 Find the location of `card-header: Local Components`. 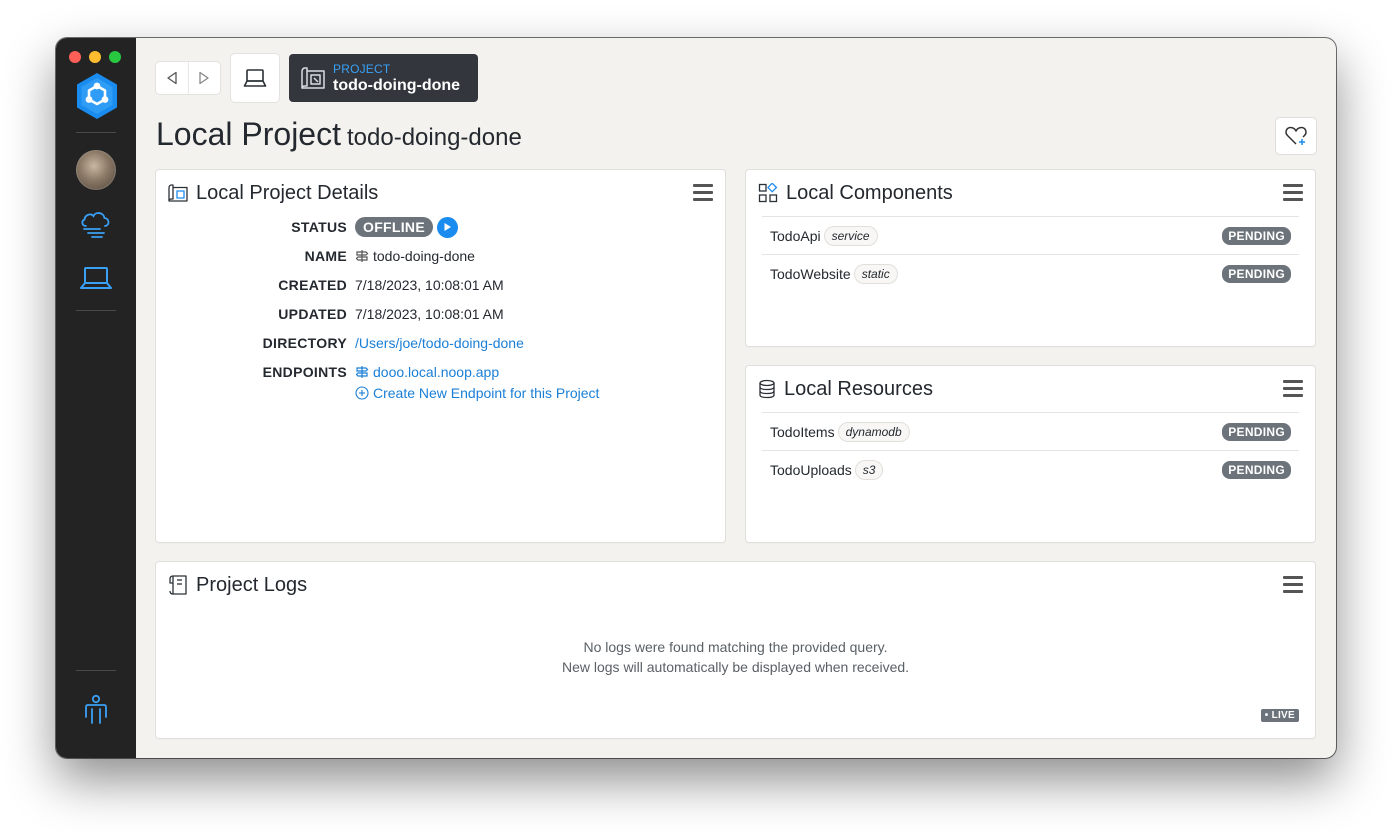

card-header: Local Components is located at coordinates (855, 193).